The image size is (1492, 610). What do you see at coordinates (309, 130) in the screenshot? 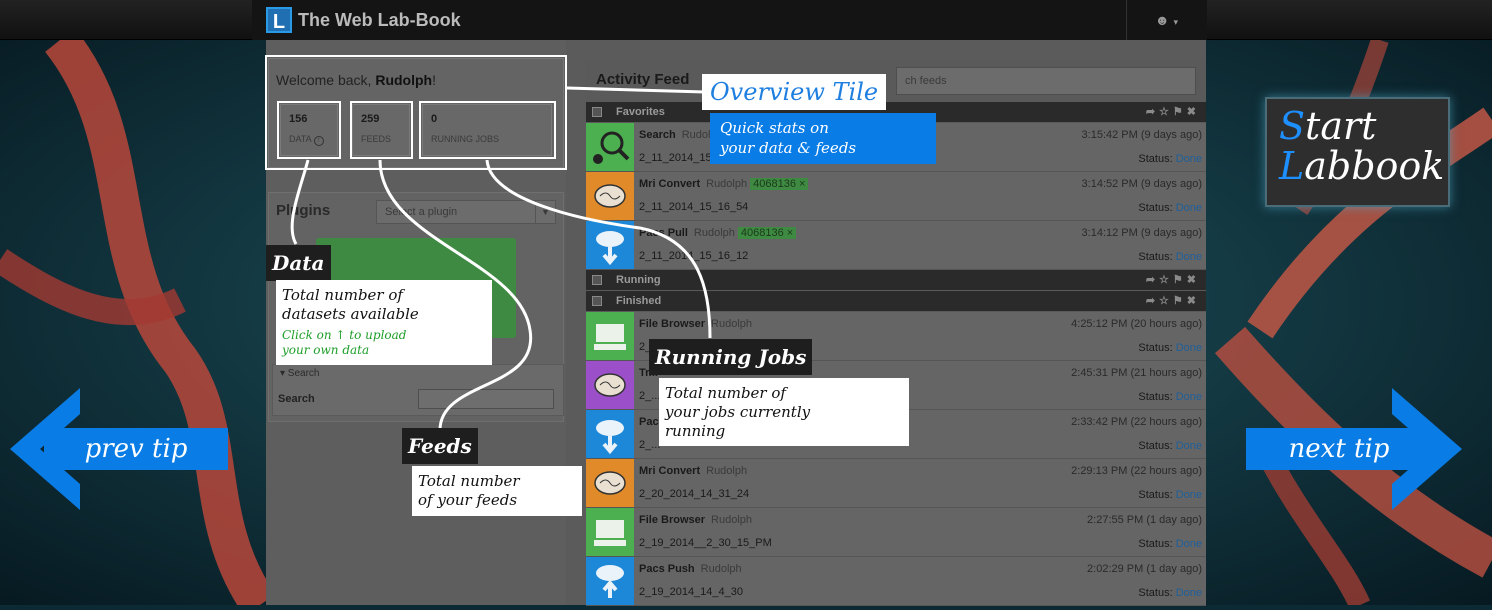
I see `data-highlight` at bounding box center [309, 130].